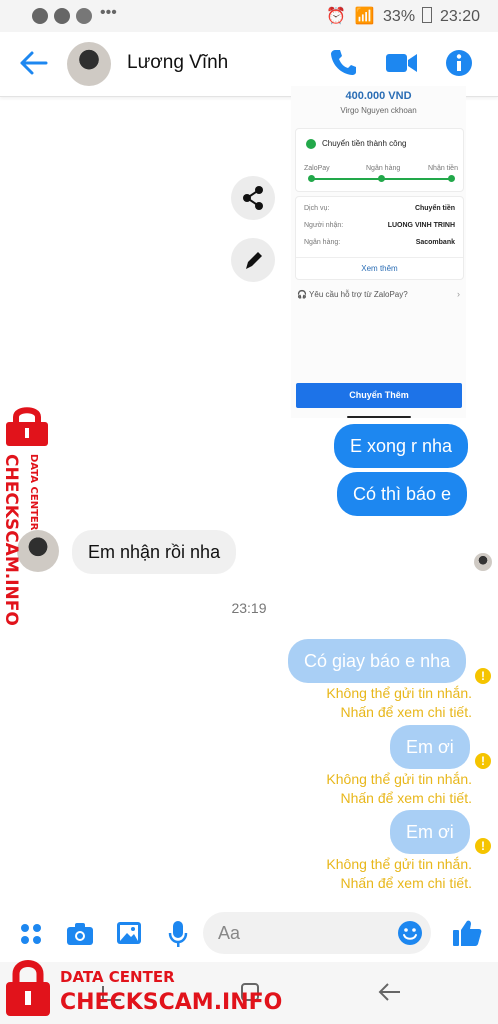 This screenshot has width=498, height=1024. What do you see at coordinates (377, 661) in the screenshot?
I see `failed-message: Có giay báo e nha` at bounding box center [377, 661].